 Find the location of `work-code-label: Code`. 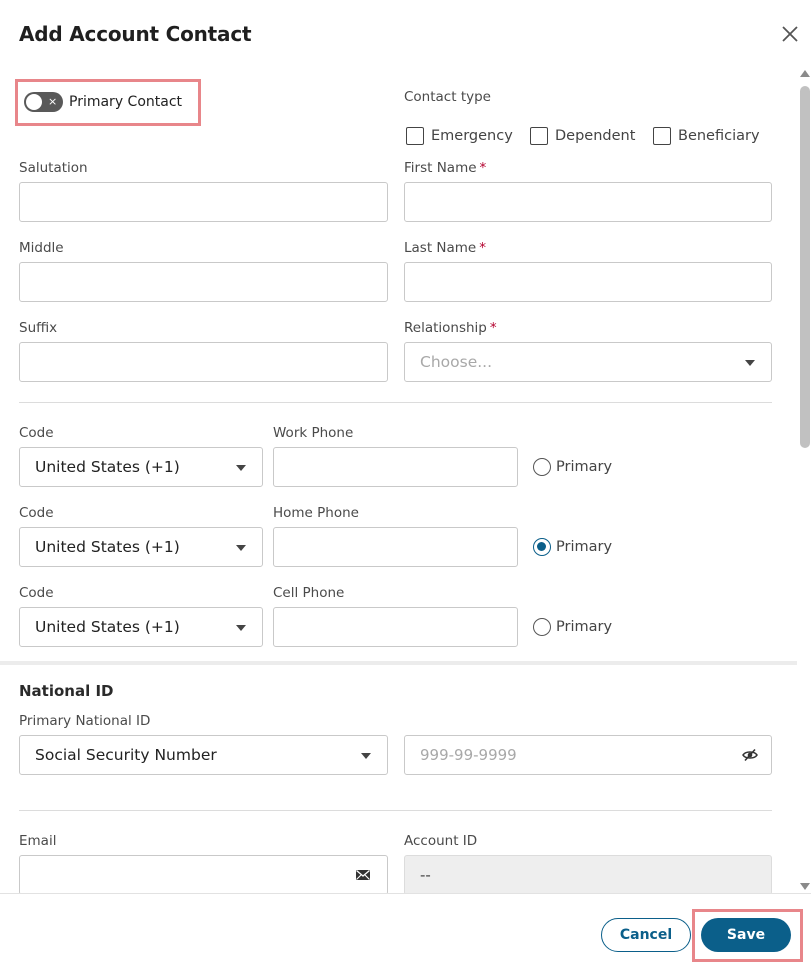

work-code-label: Code is located at coordinates (36, 433).